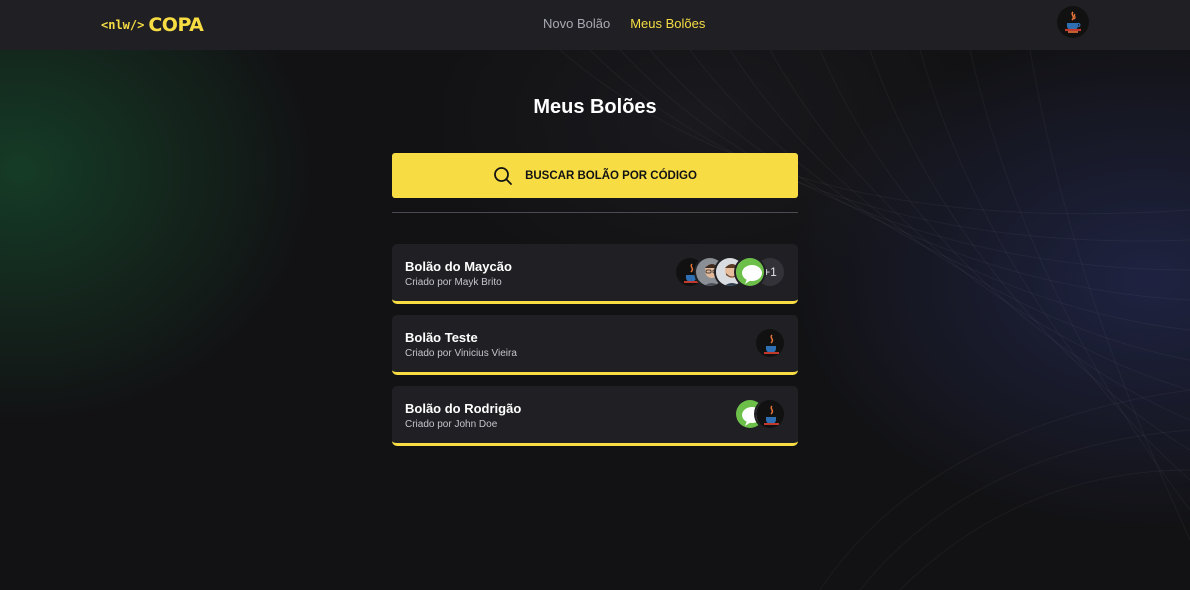 This screenshot has height=590, width=1190. What do you see at coordinates (595, 345) in the screenshot?
I see `pool-card: Bolão Teste Criado por Vinicius Vieira` at bounding box center [595, 345].